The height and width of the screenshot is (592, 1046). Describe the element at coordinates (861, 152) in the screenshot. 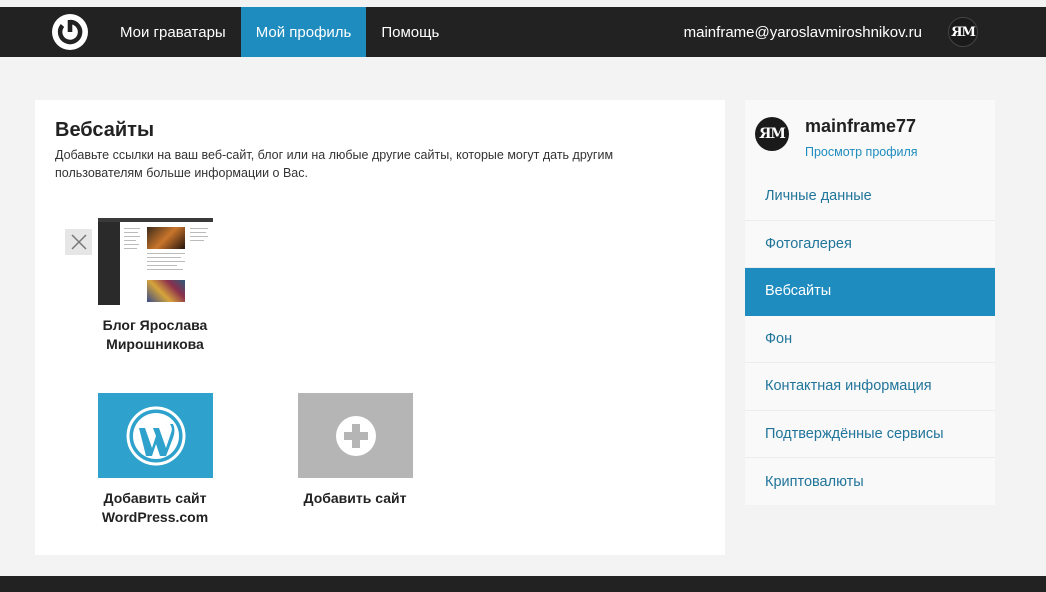

I see `view-profile-link: Просмотр профиля` at that location.